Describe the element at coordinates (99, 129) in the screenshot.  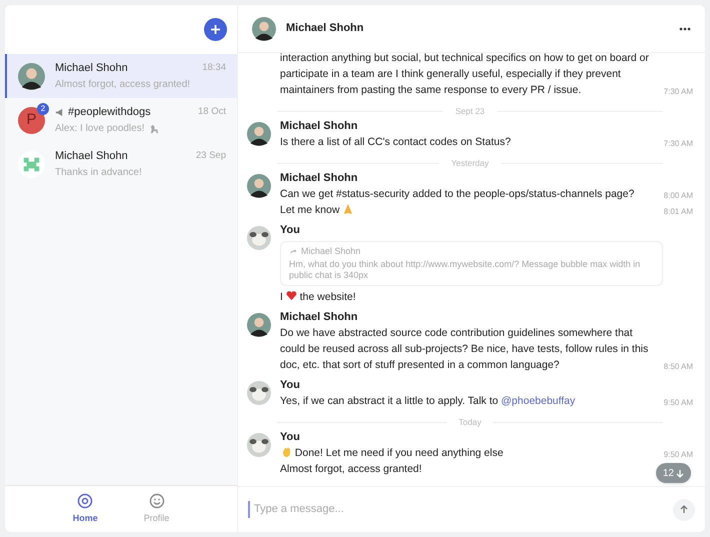
I see `chat-preview: Alex: I love poodles!` at that location.